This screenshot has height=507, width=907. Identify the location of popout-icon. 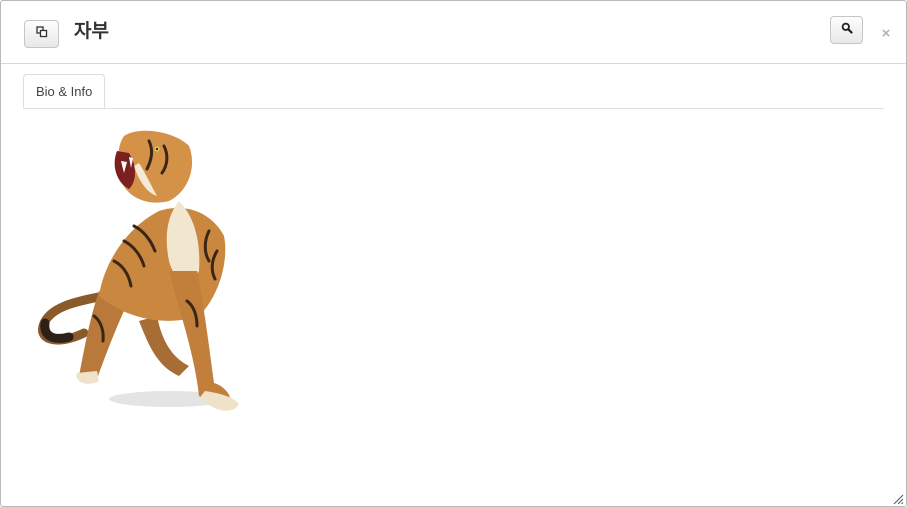
(41, 34).